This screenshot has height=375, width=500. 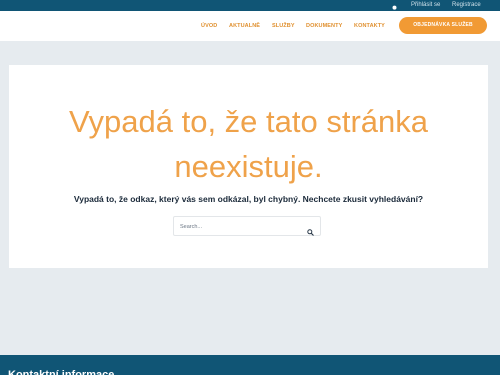 What do you see at coordinates (283, 26) in the screenshot?
I see `nav-item-sluzby: SLUŽBY` at bounding box center [283, 26].